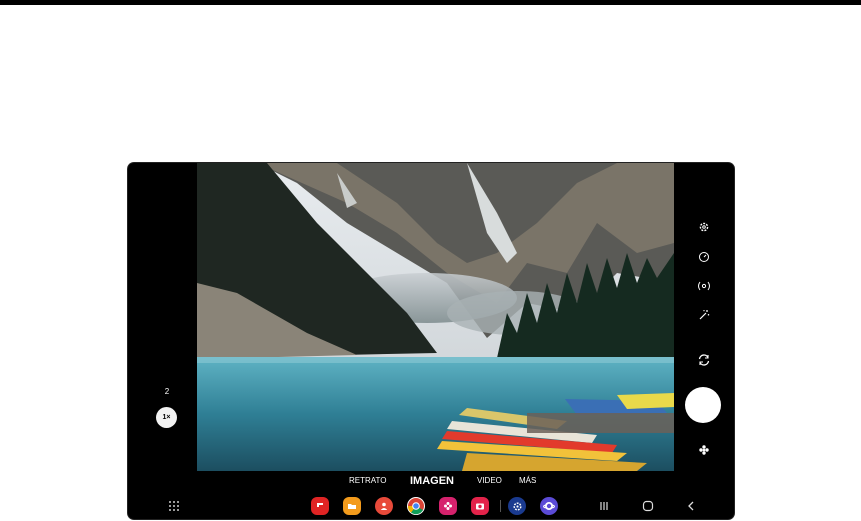 This screenshot has height=521, width=861. Describe the element at coordinates (430, 2) in the screenshot. I see `top-bar` at that location.